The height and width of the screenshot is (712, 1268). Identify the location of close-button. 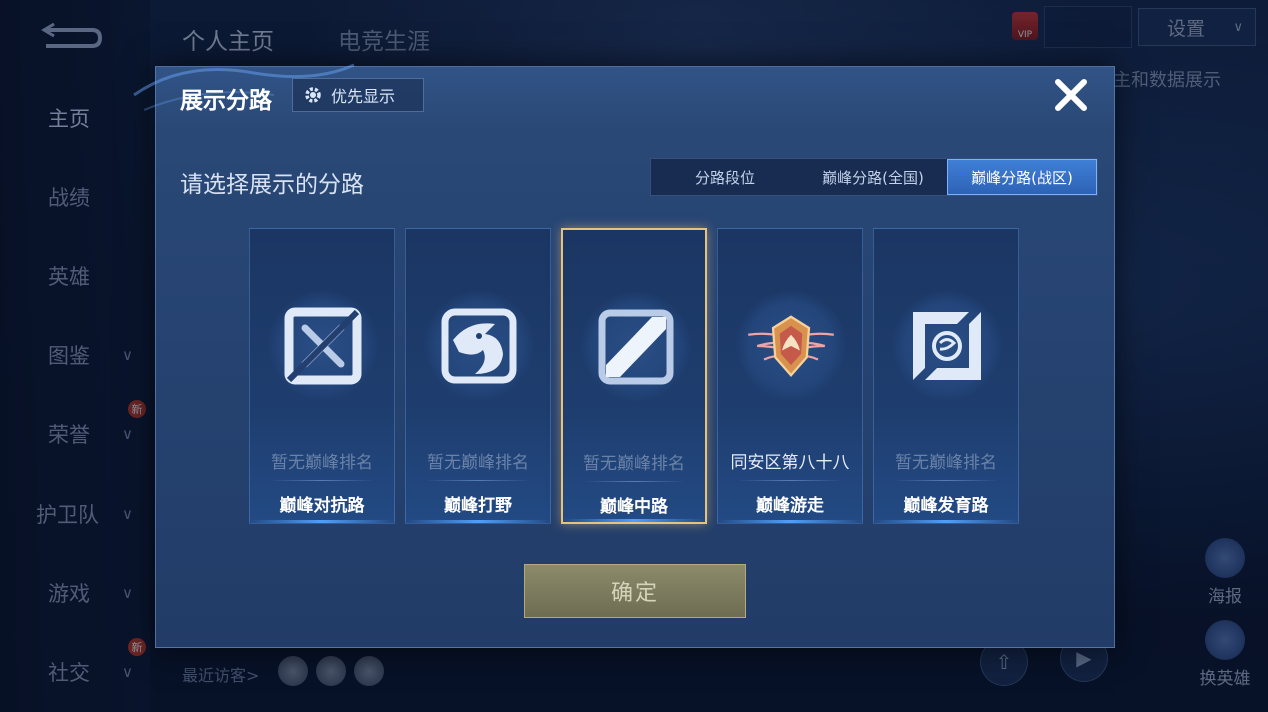
(1071, 95).